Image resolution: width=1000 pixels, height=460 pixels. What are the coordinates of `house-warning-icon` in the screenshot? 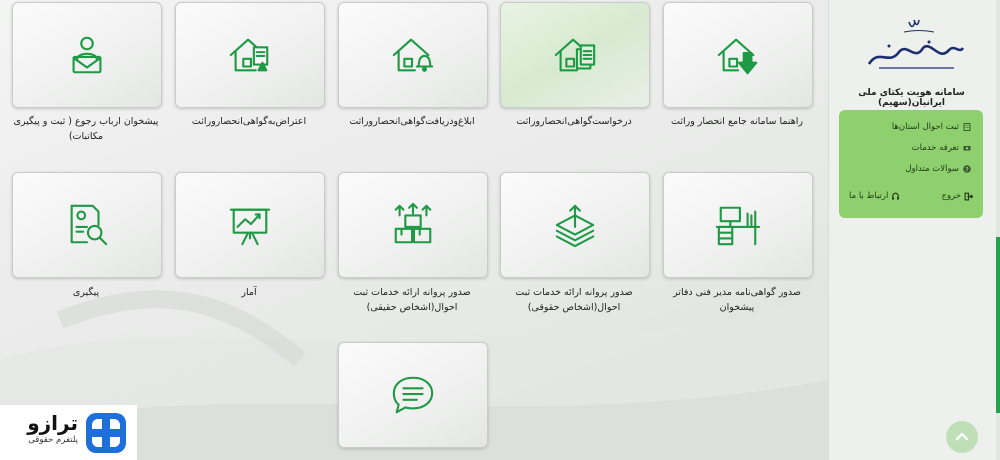 It's located at (249, 55).